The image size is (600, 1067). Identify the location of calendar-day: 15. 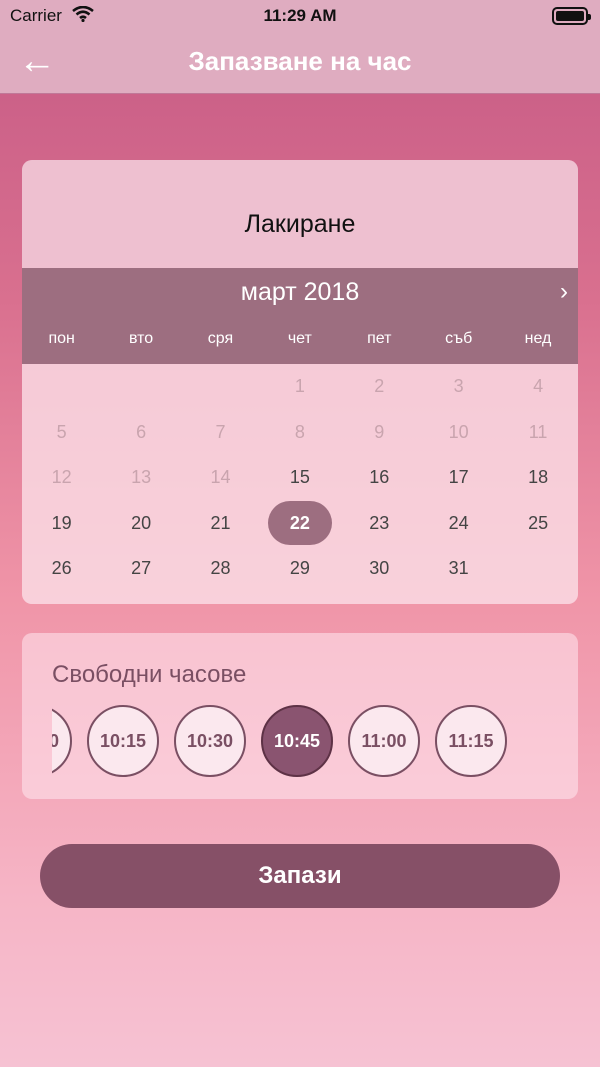
(300, 477).